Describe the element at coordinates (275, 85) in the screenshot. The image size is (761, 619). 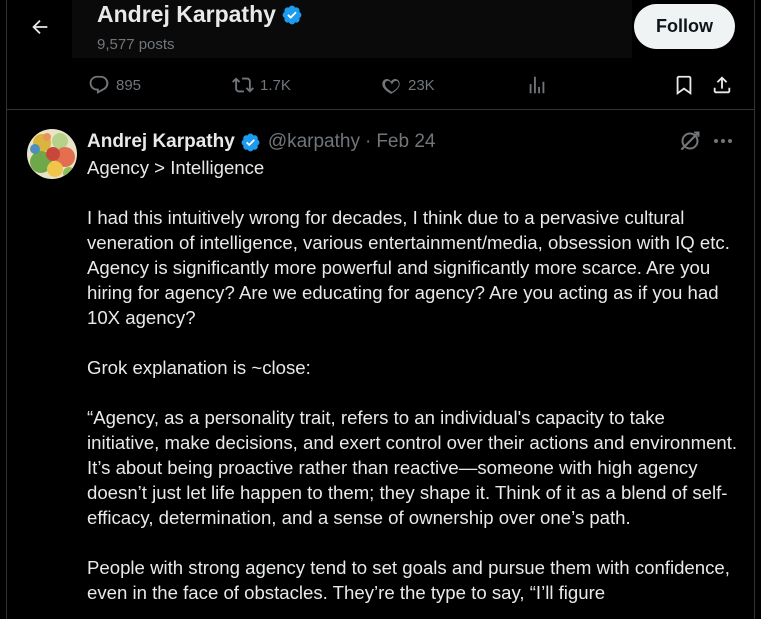
I see `repost-count: 1.7K` at that location.